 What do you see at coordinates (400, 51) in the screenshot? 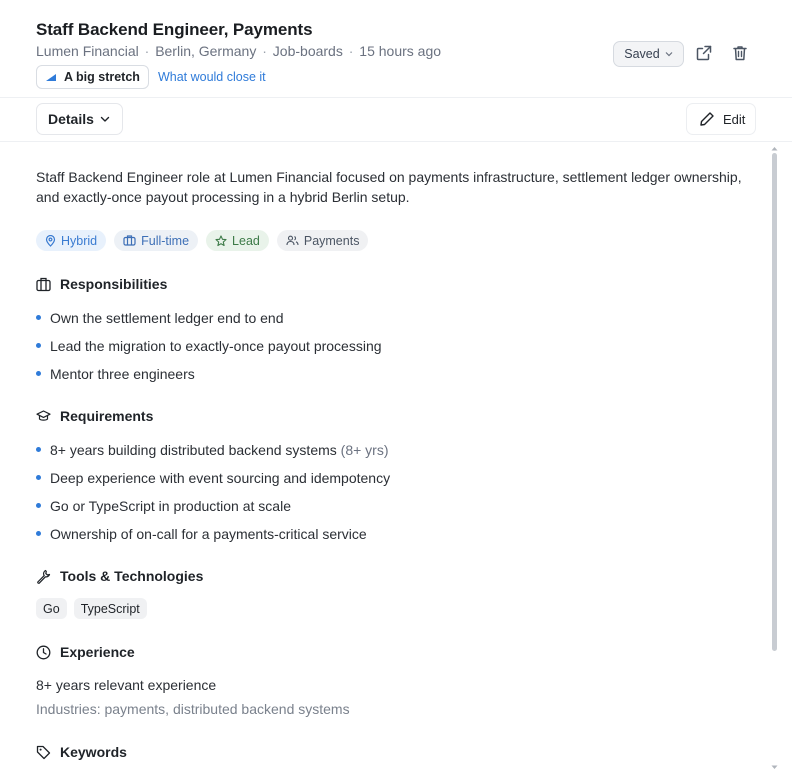
I see `posted-time: 15 hours ago` at bounding box center [400, 51].